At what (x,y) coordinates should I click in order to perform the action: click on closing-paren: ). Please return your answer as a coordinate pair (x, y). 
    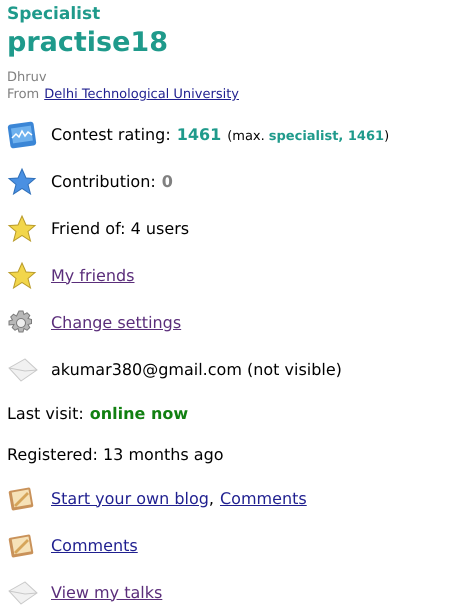
    Looking at the image, I should click on (387, 137).